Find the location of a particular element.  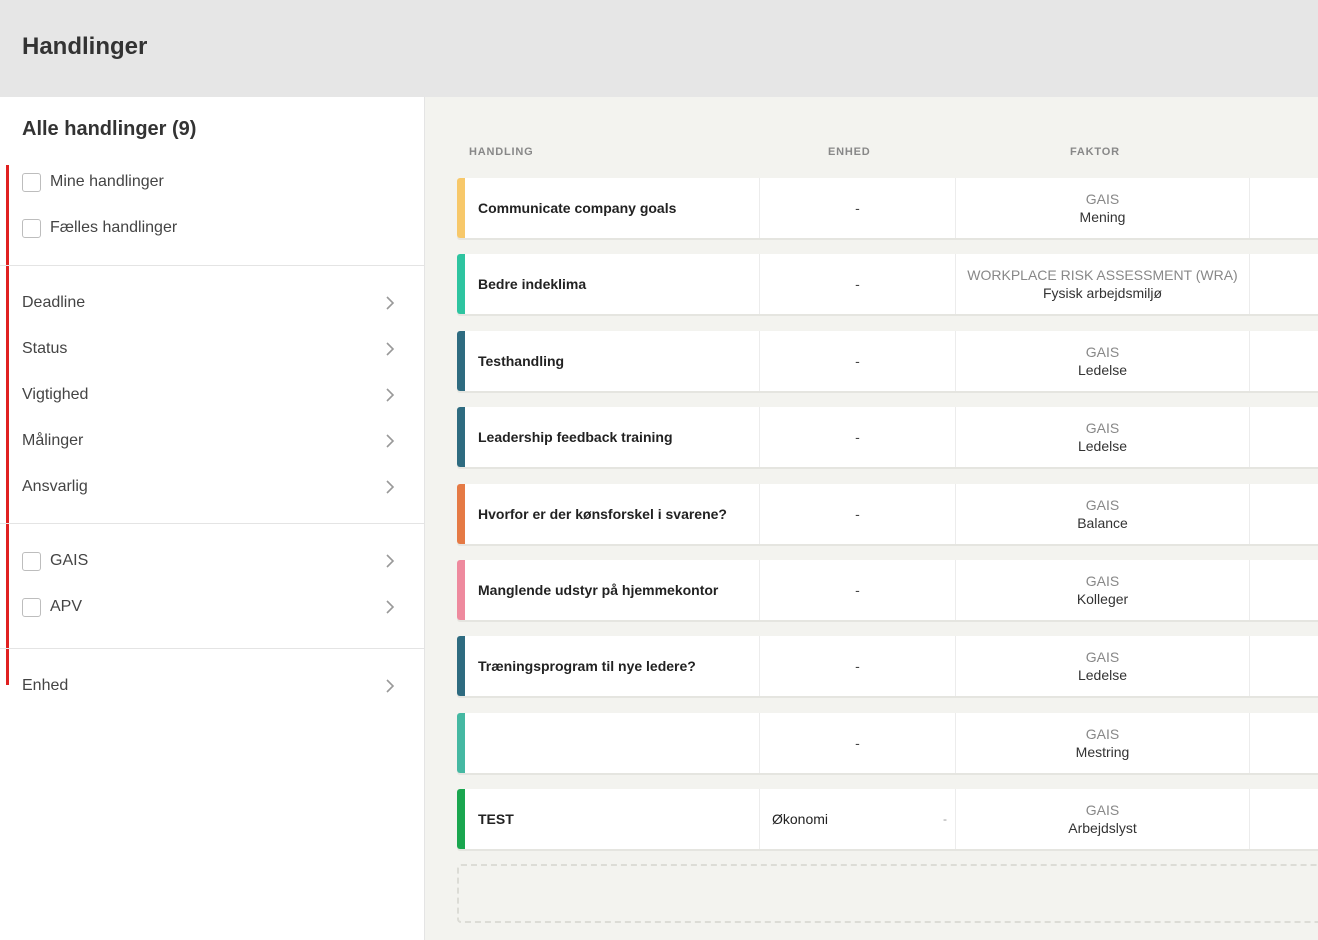

action-unit: Økonomi - is located at coordinates (859, 819).